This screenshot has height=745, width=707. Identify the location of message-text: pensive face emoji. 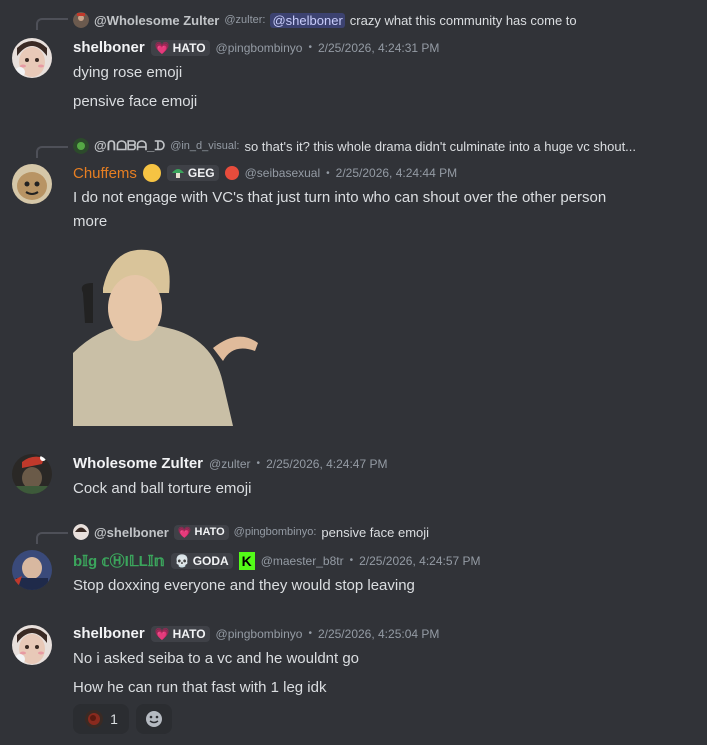
(135, 101).